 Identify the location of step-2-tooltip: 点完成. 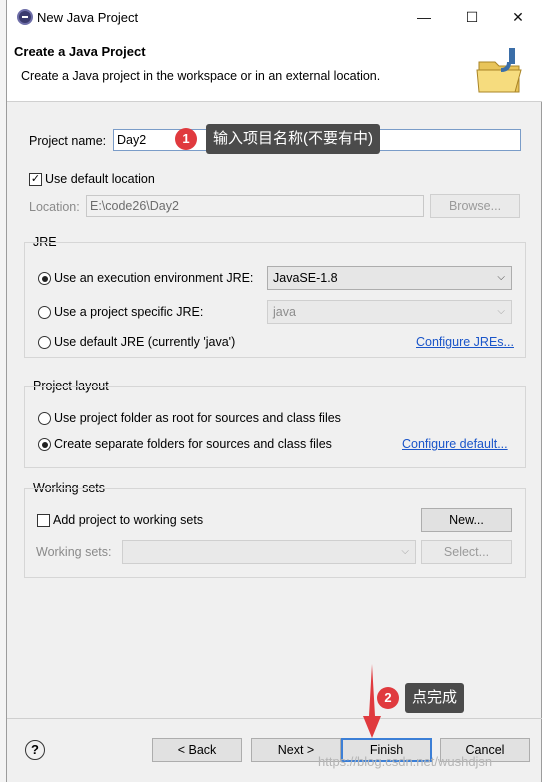
(435, 698).